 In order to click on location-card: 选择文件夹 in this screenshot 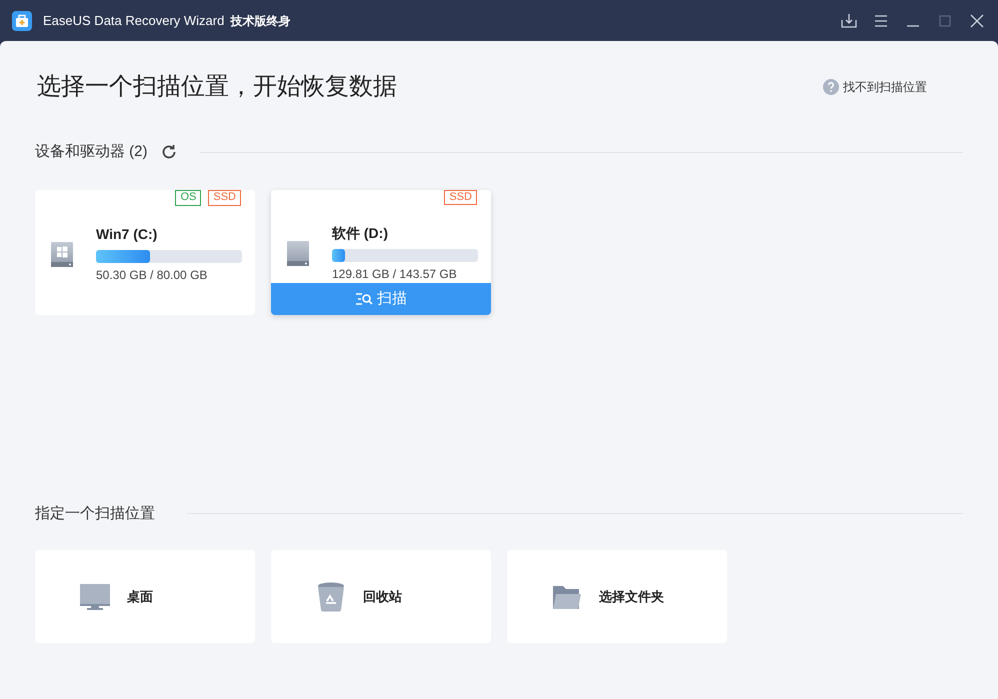, I will do `click(617, 596)`.